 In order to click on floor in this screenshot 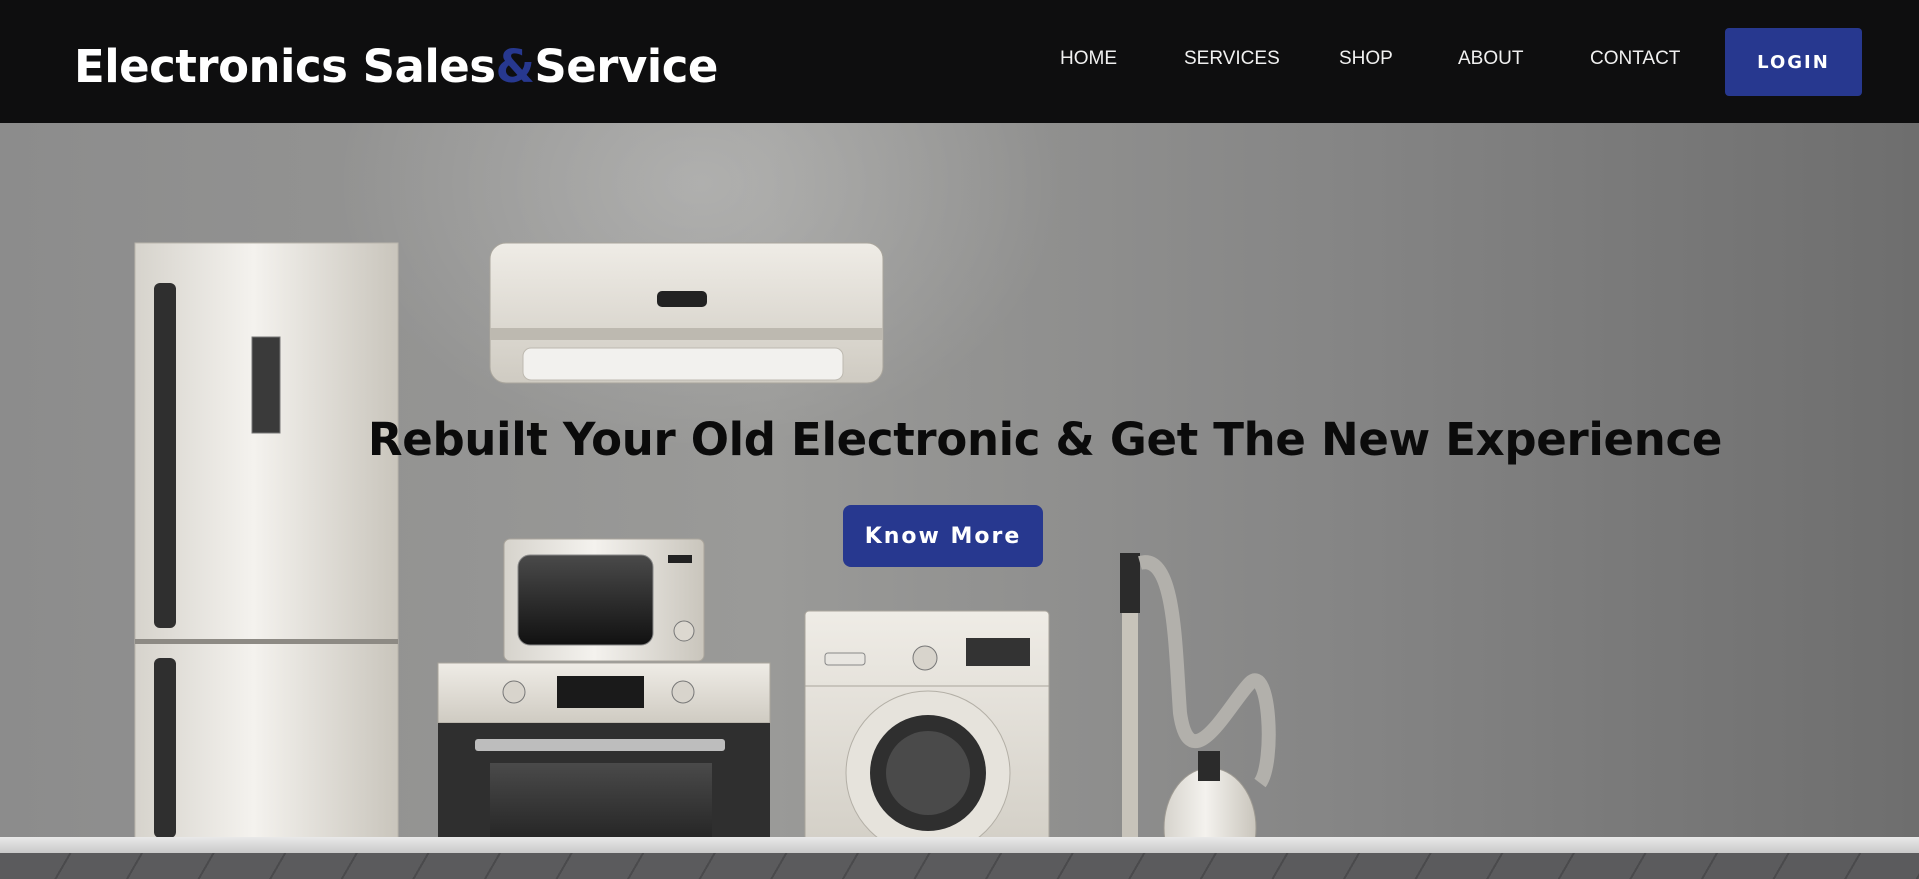, I will do `click(959, 866)`.